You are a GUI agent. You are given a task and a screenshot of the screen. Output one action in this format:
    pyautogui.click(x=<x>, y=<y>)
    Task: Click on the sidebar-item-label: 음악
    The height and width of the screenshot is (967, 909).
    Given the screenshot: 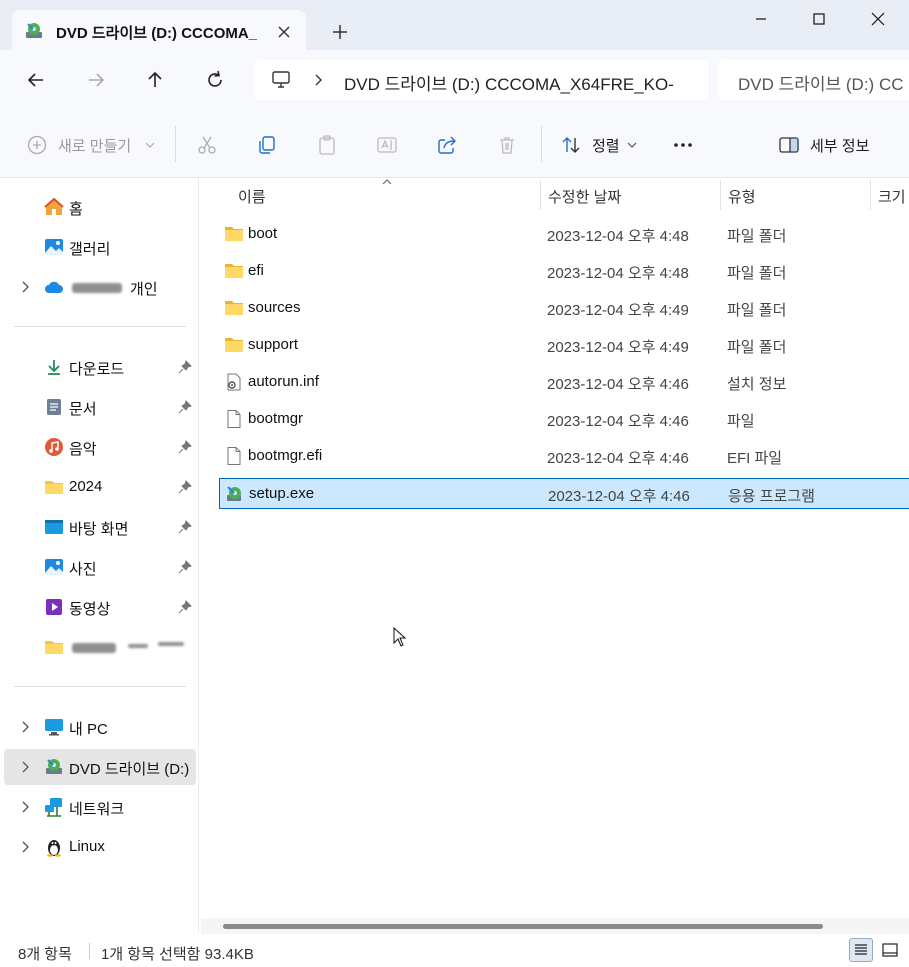 What is the action you would take?
    pyautogui.click(x=83, y=449)
    